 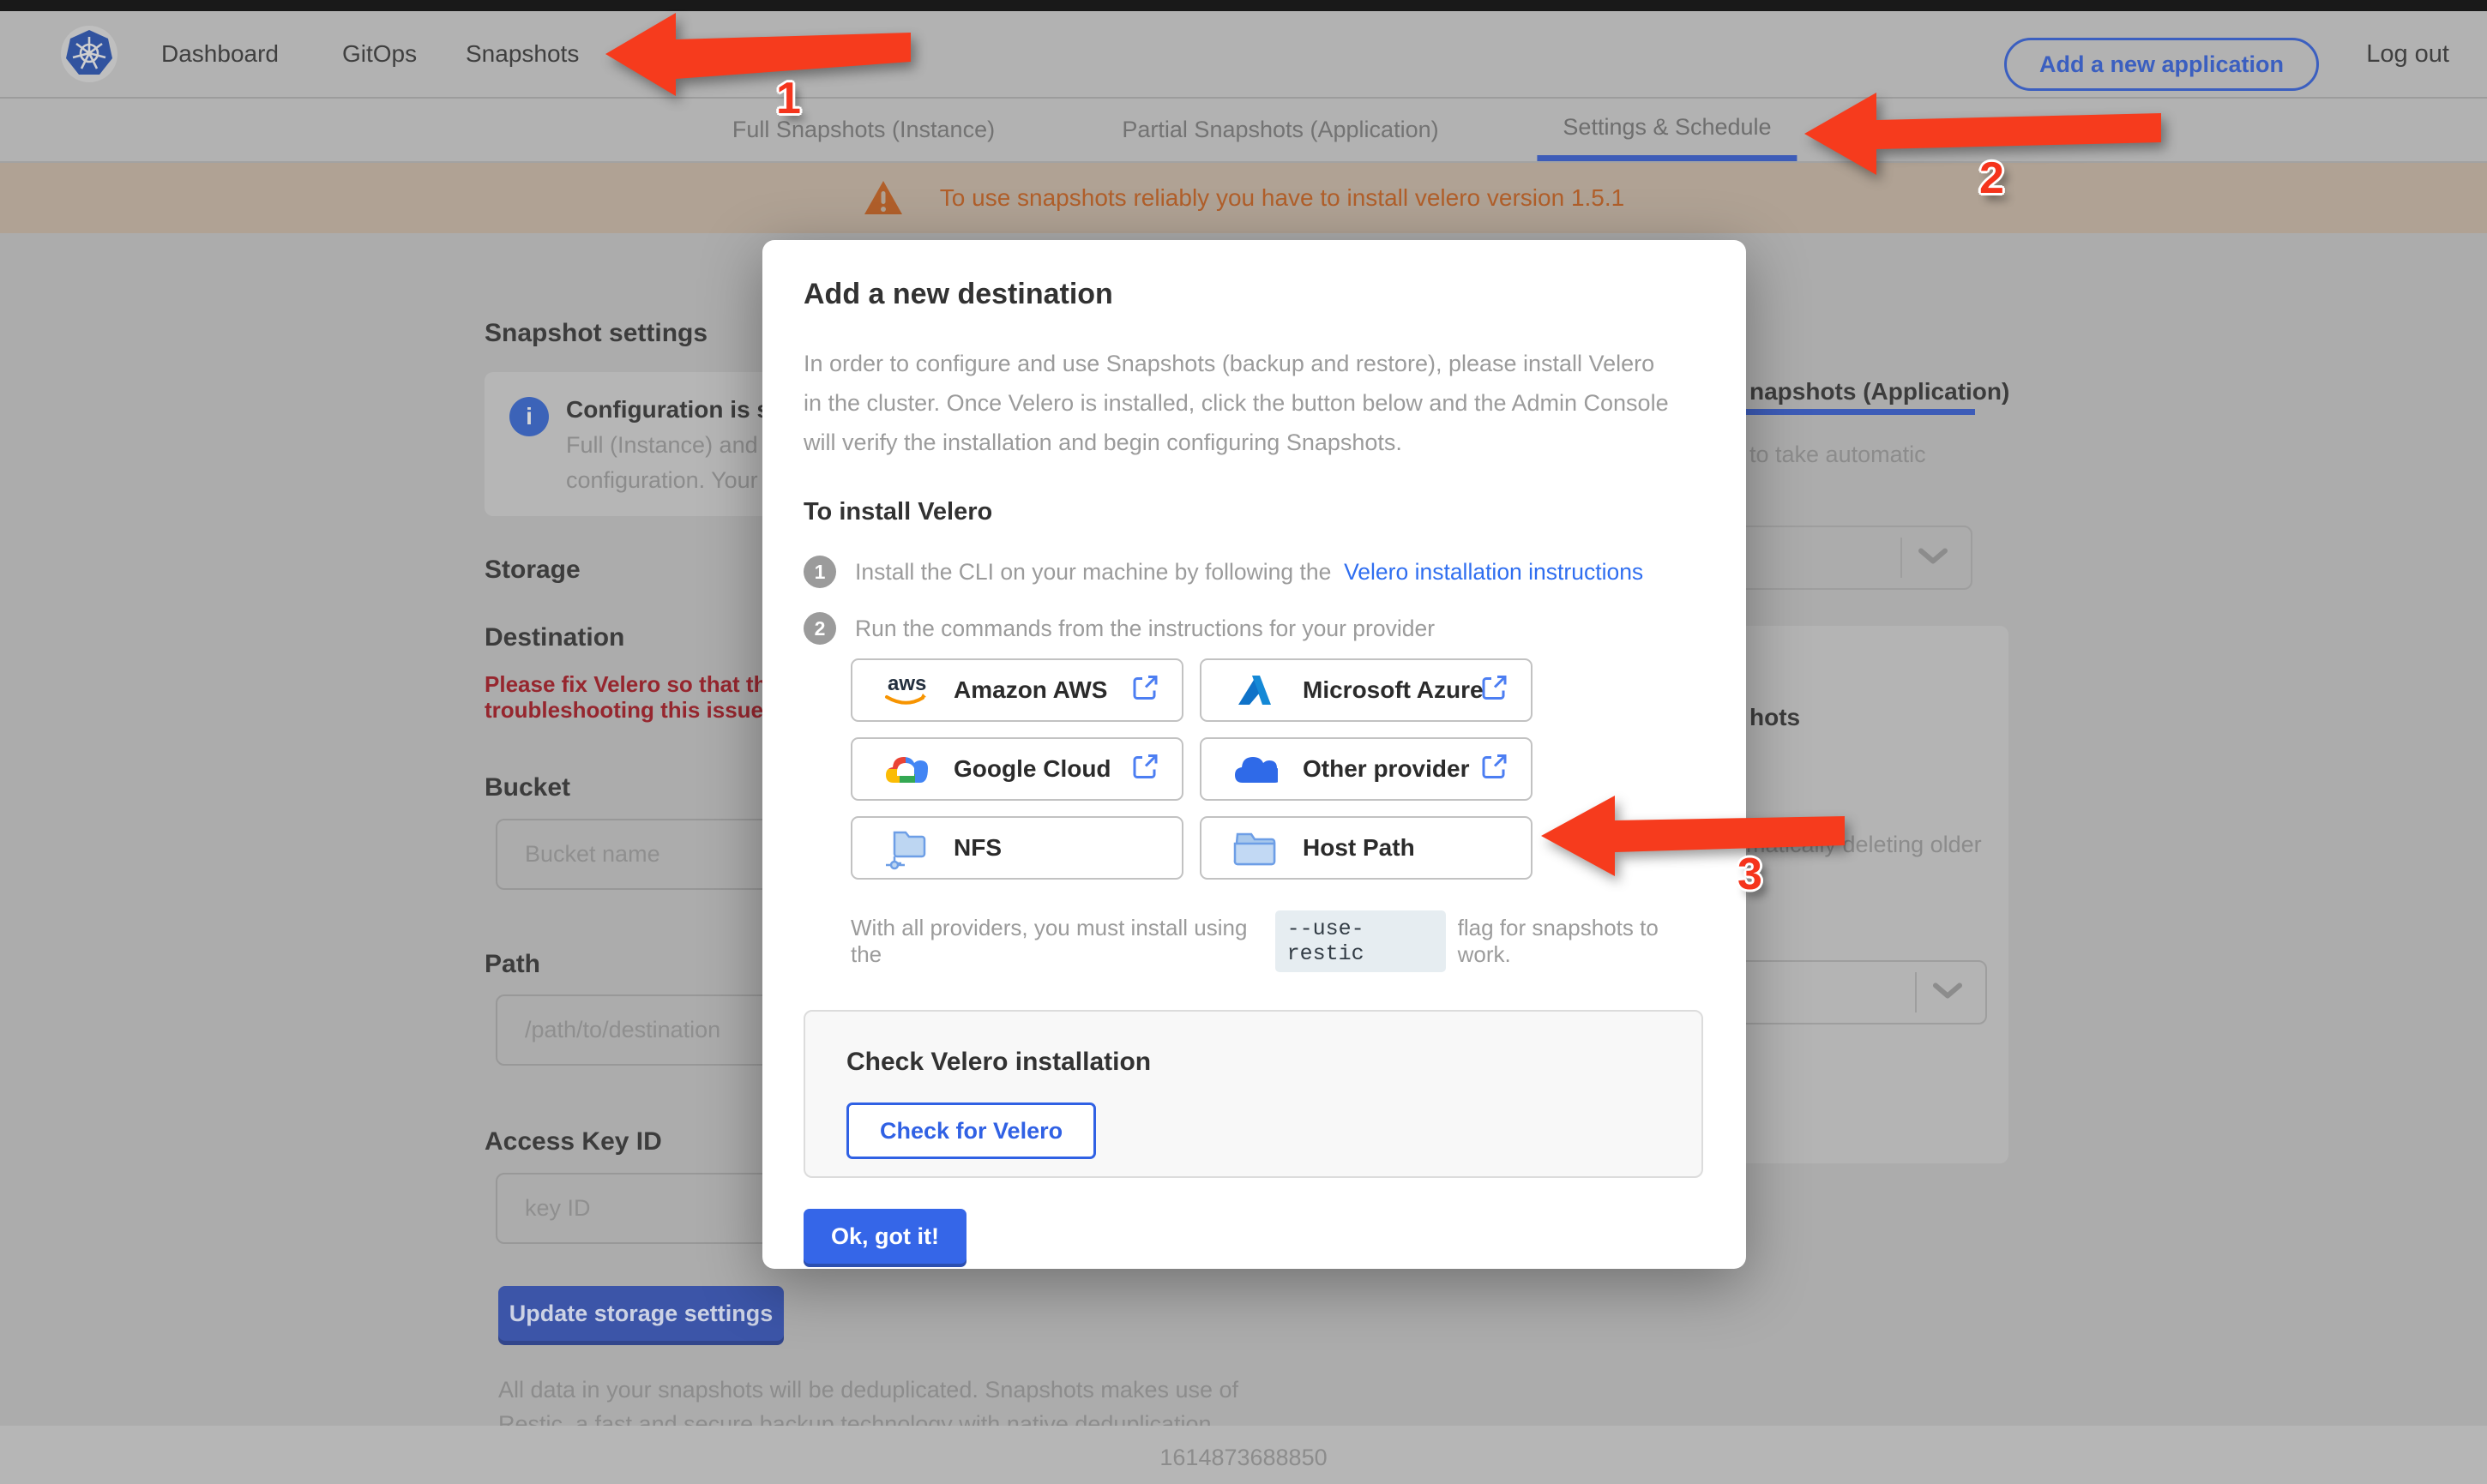 What do you see at coordinates (1837, 455) in the screenshot?
I see `right-auto-text: to take automatic` at bounding box center [1837, 455].